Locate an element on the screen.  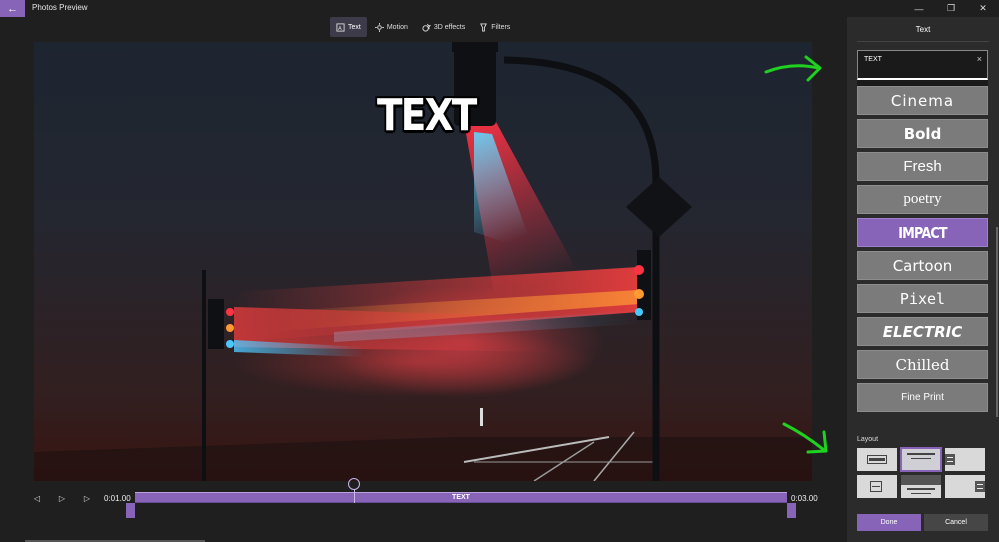
effects-toolbar: A Text Motion 3D effects Filters is located at coordinates (423, 27).